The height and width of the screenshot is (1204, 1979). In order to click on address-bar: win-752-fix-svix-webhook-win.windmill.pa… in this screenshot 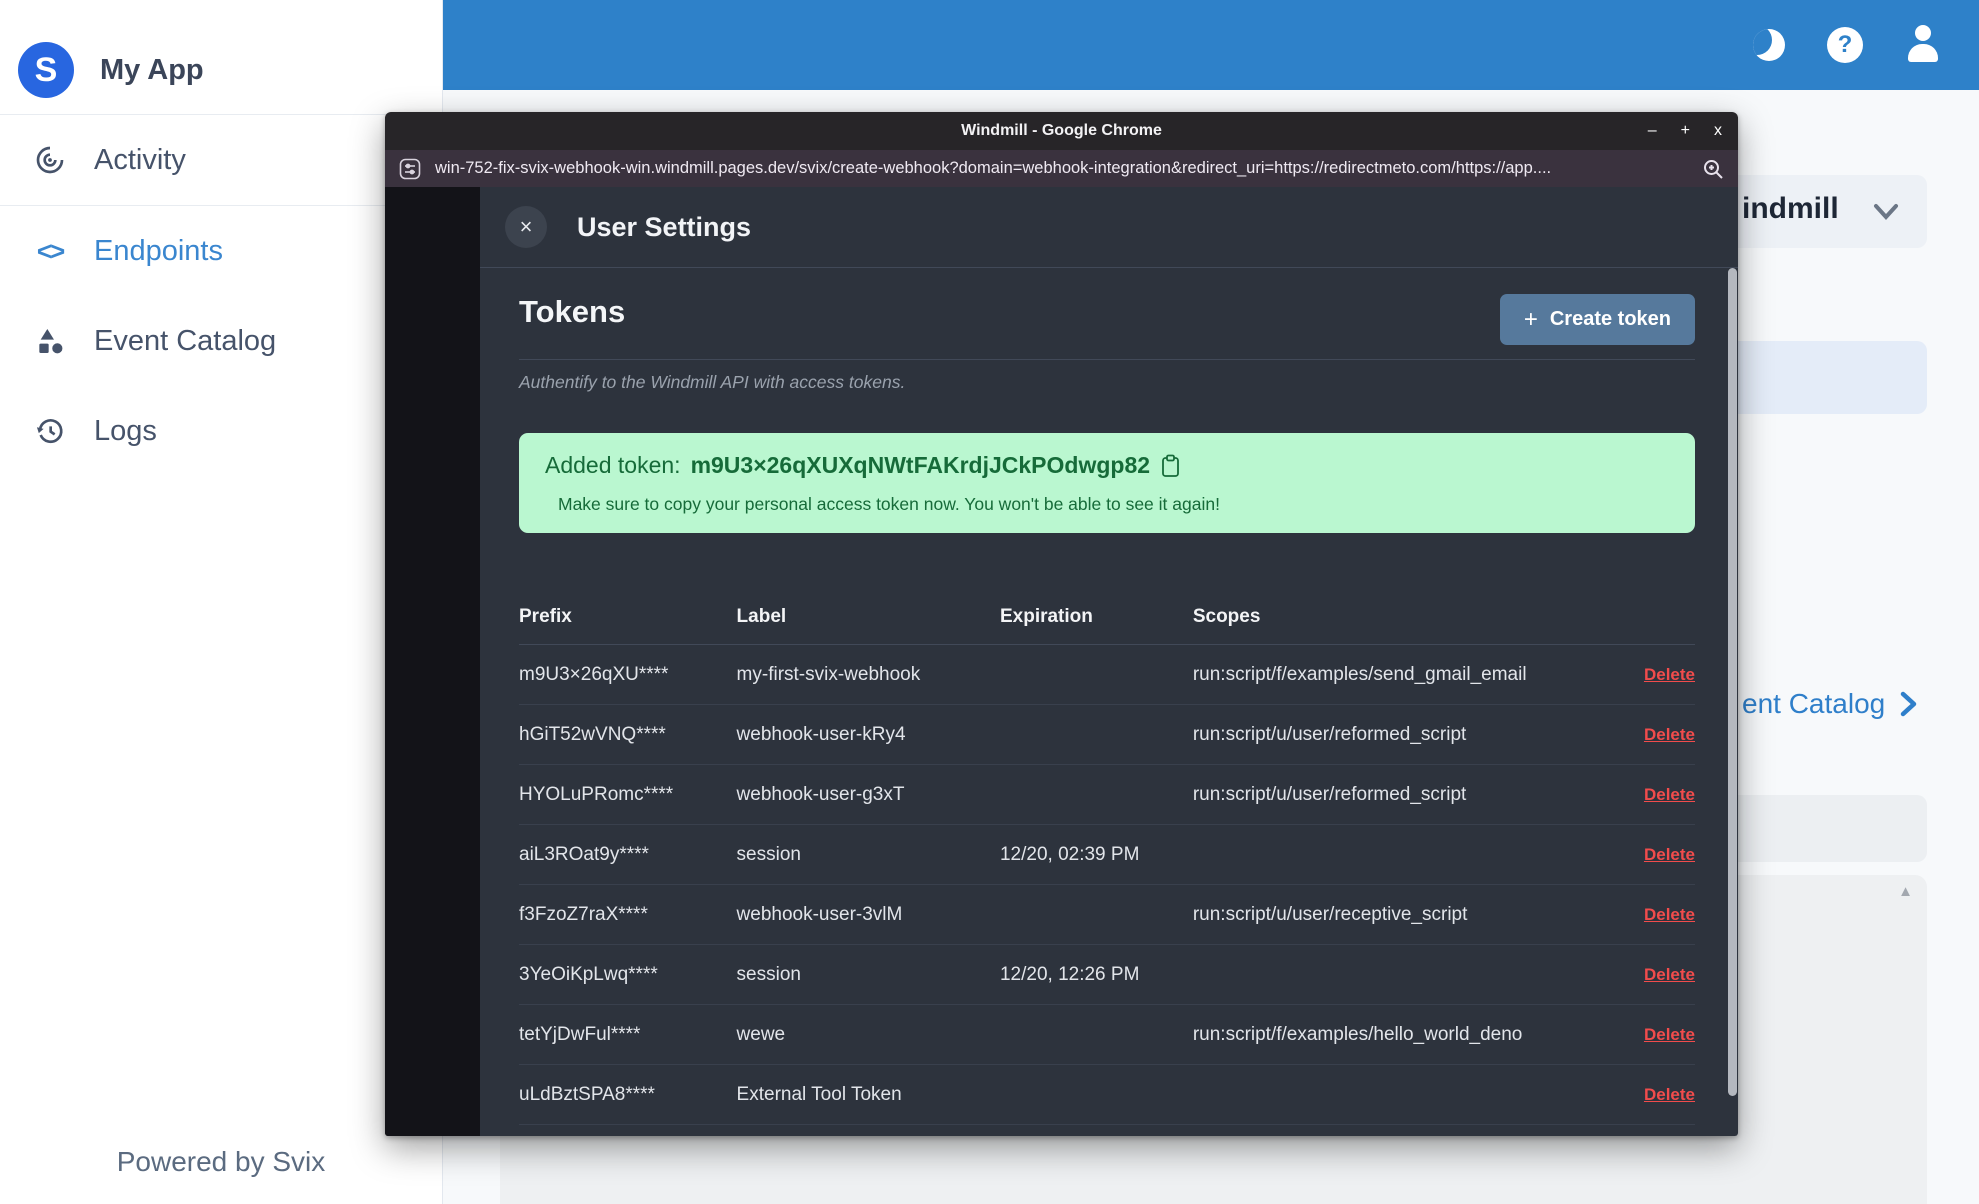, I will do `click(1061, 168)`.